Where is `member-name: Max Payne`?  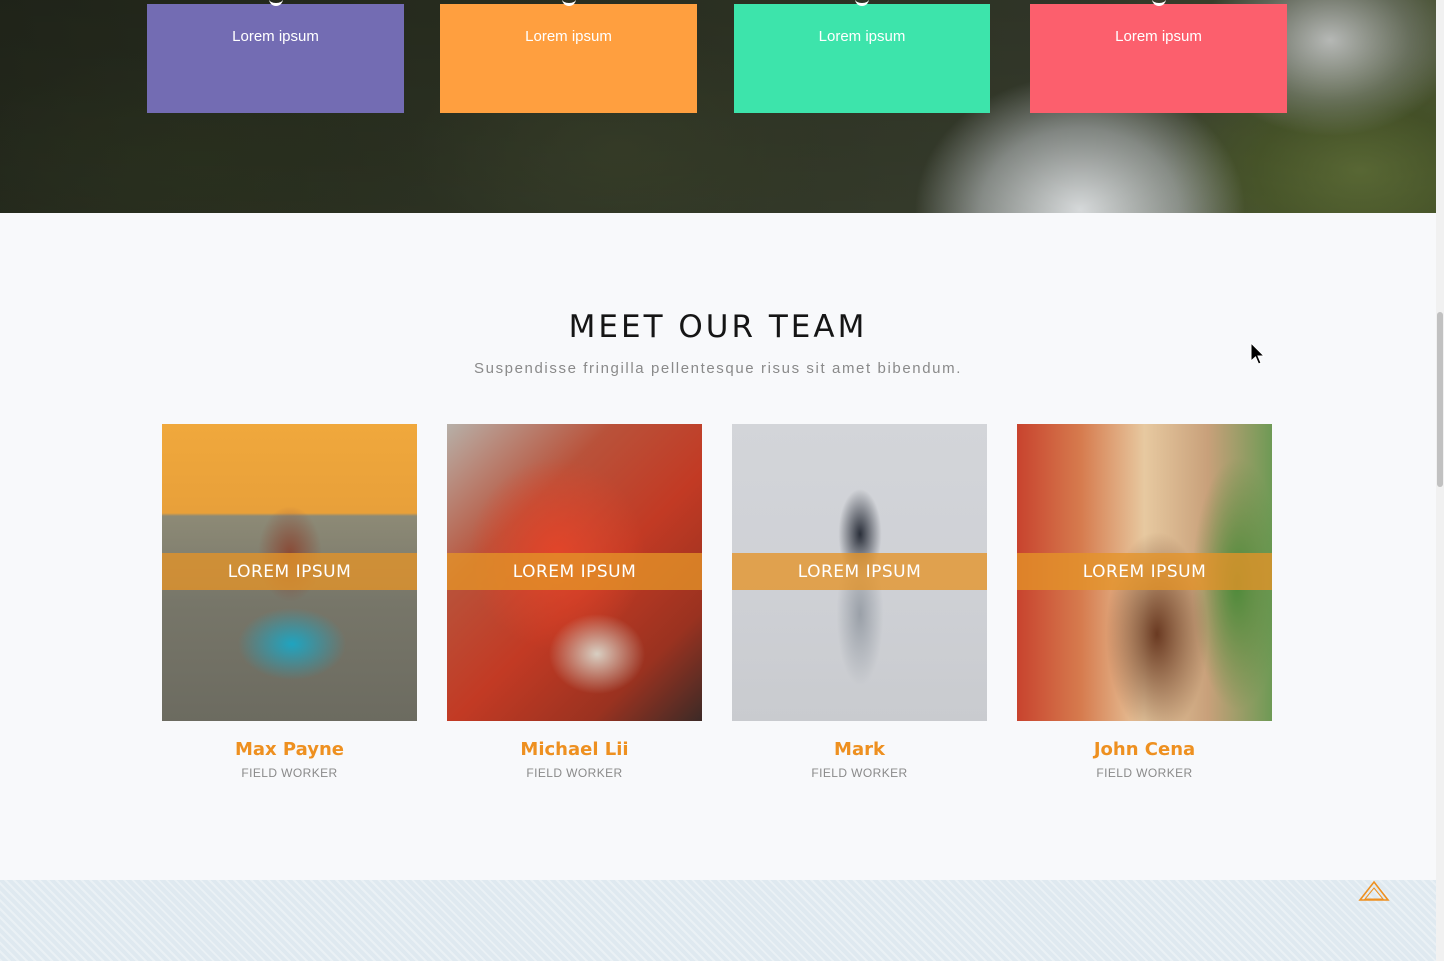 member-name: Max Payne is located at coordinates (289, 749).